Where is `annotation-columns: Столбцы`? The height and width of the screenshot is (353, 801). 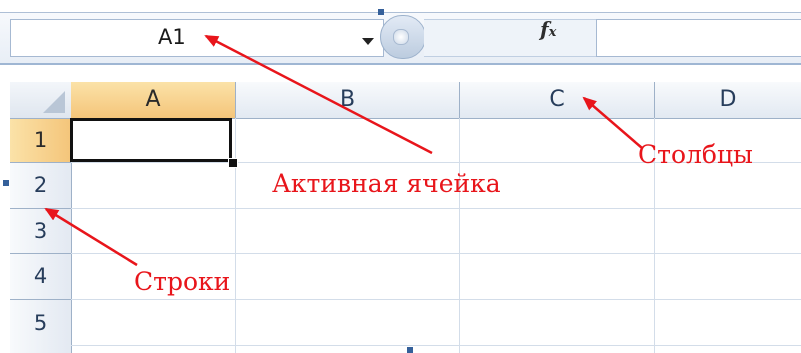
annotation-columns: Столбцы is located at coordinates (695, 154).